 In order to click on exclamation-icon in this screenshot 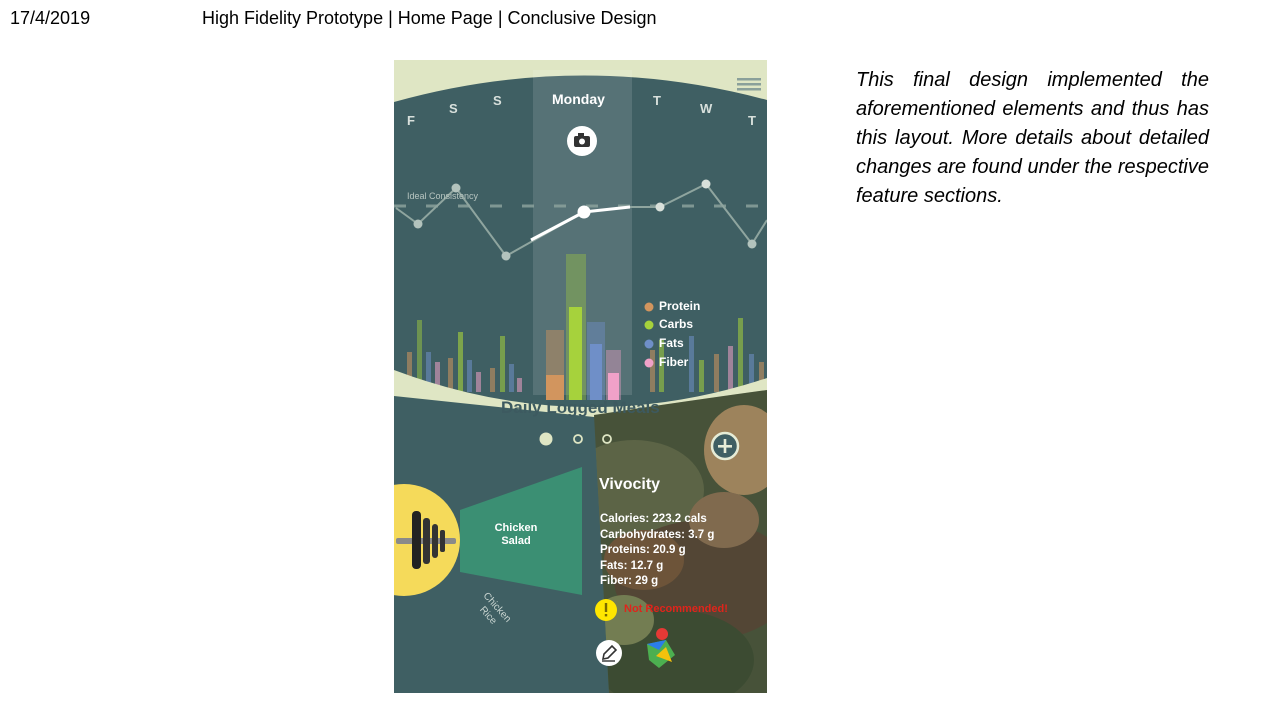, I will do `click(606, 610)`.